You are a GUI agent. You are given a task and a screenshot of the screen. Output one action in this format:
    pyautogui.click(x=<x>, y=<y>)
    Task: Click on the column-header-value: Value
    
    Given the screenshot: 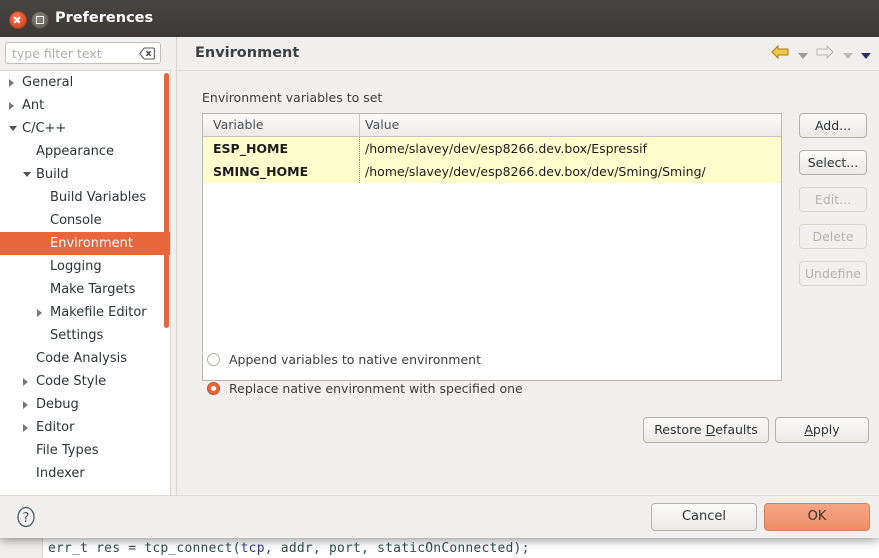 What is the action you would take?
    pyautogui.click(x=382, y=125)
    